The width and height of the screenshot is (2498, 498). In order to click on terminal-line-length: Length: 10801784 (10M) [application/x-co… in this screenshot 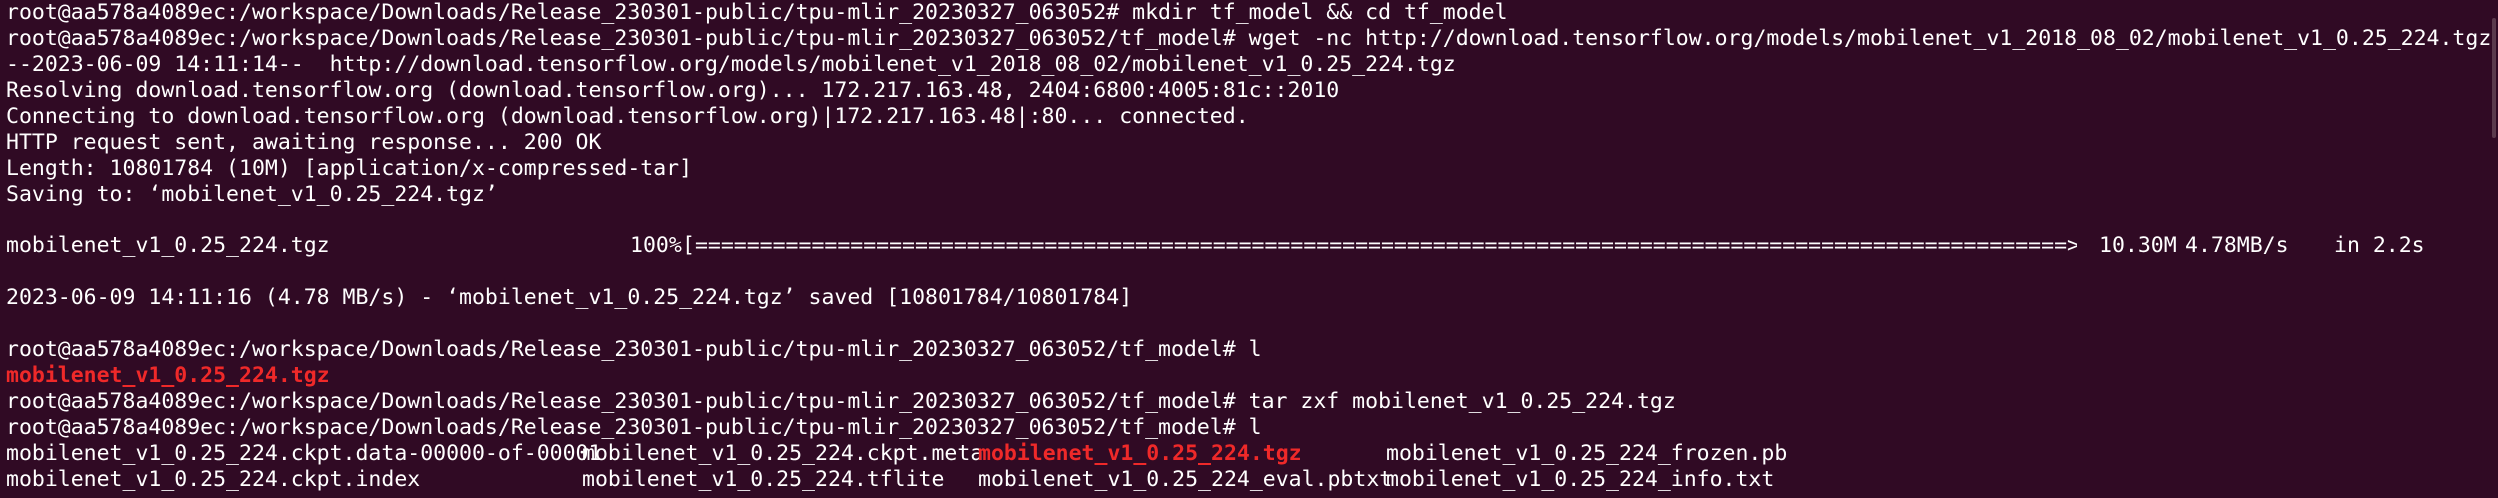, I will do `click(349, 168)`.